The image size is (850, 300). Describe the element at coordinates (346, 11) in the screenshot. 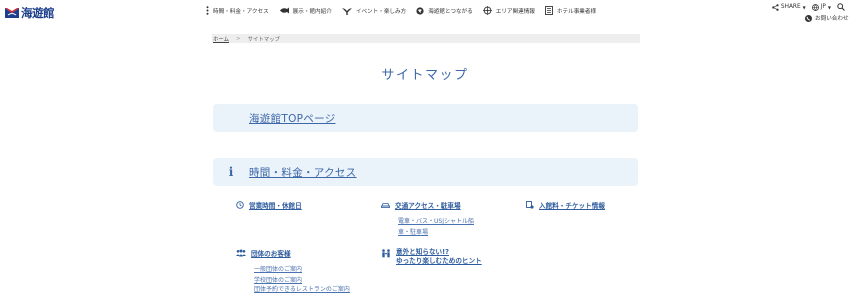

I see `bird-icon` at that location.